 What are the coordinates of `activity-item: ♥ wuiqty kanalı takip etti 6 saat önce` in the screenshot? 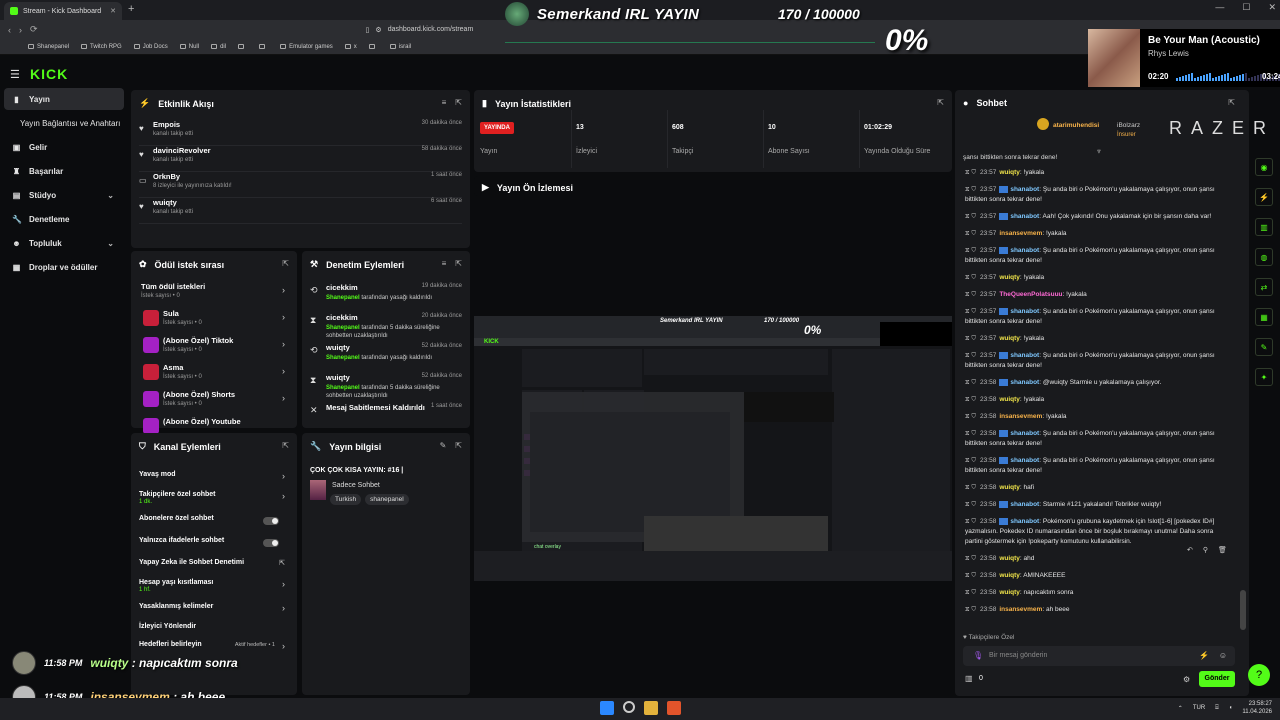 It's located at (300, 211).